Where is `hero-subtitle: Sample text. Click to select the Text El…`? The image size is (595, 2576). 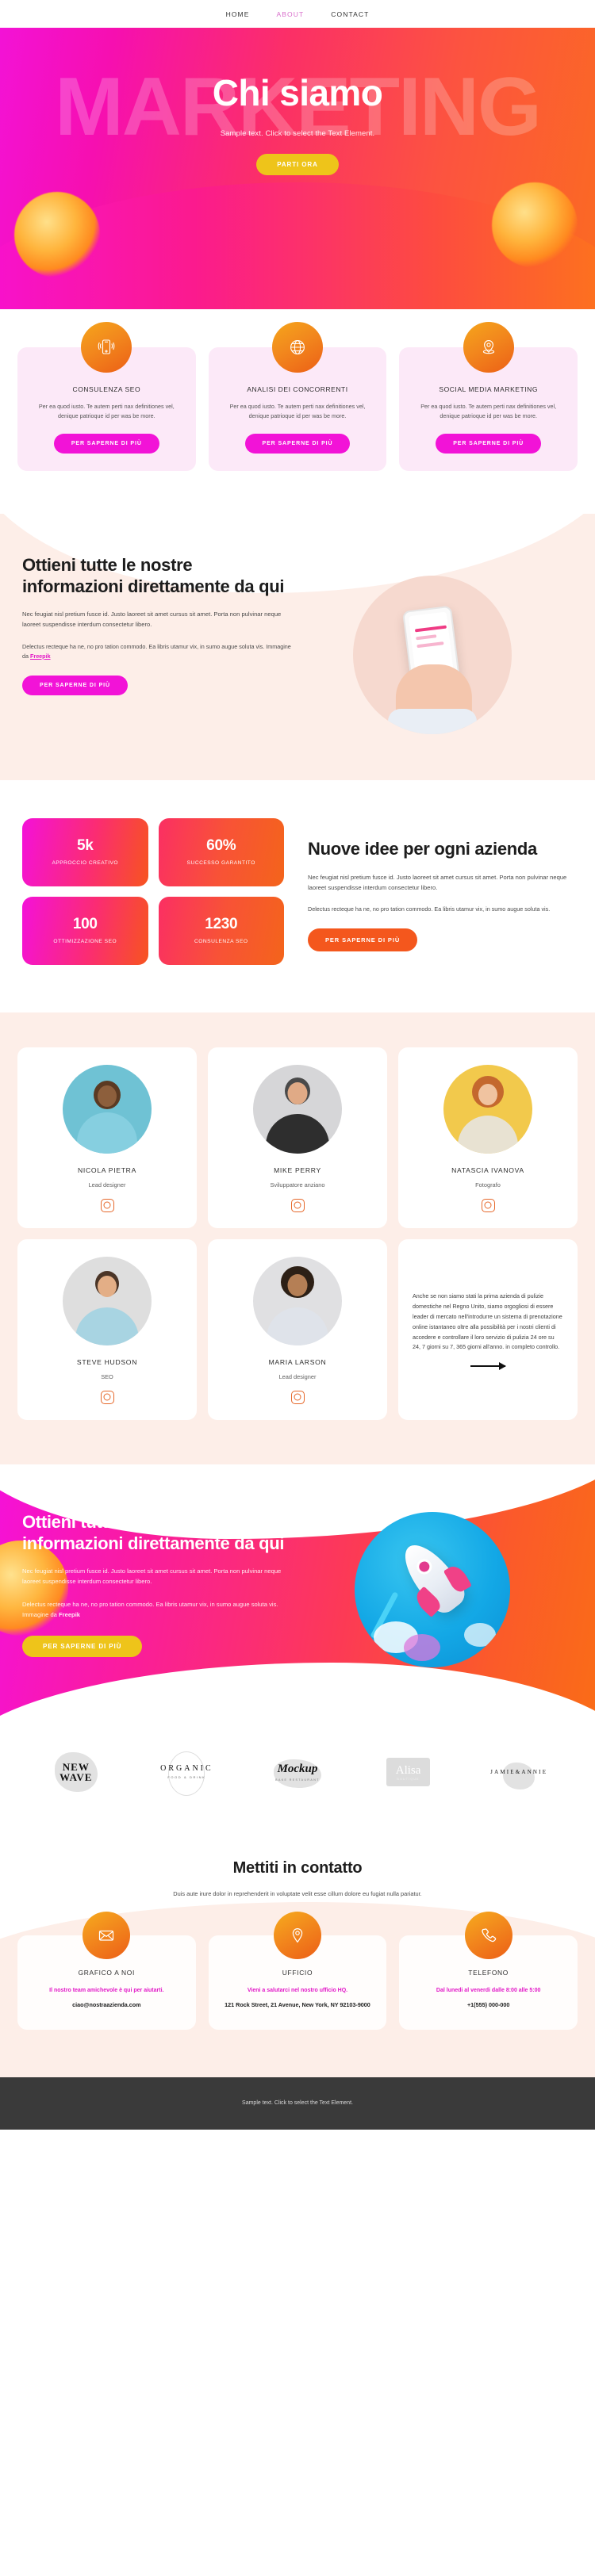
hero-subtitle: Sample text. Click to select the Text El… is located at coordinates (297, 133).